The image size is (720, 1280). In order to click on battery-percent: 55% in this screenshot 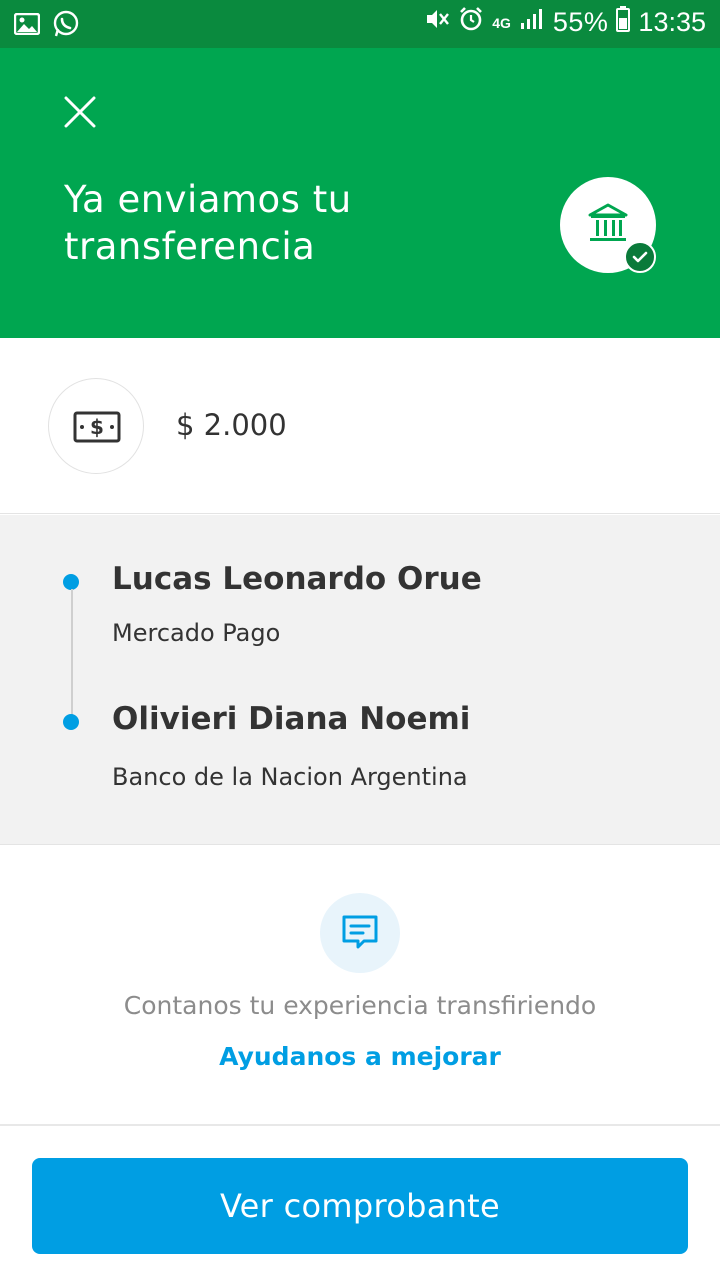, I will do `click(580, 22)`.